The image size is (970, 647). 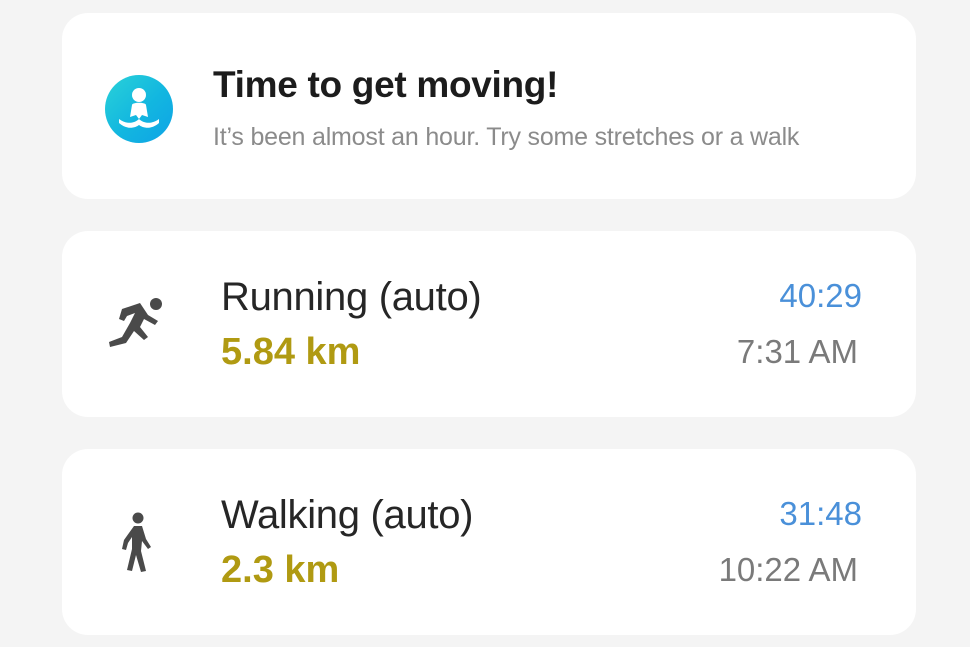 I want to click on stretching-person-icon, so click(x=139, y=109).